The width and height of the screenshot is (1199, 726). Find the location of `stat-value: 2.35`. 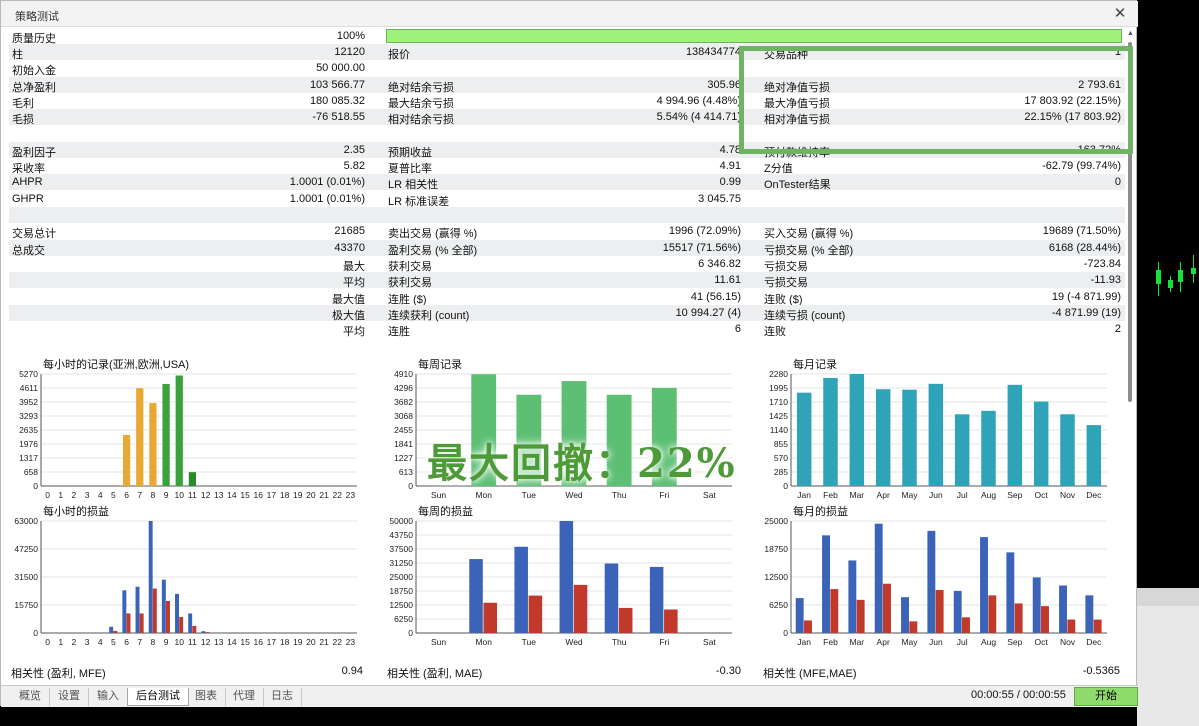

stat-value: 2.35 is located at coordinates (354, 149).